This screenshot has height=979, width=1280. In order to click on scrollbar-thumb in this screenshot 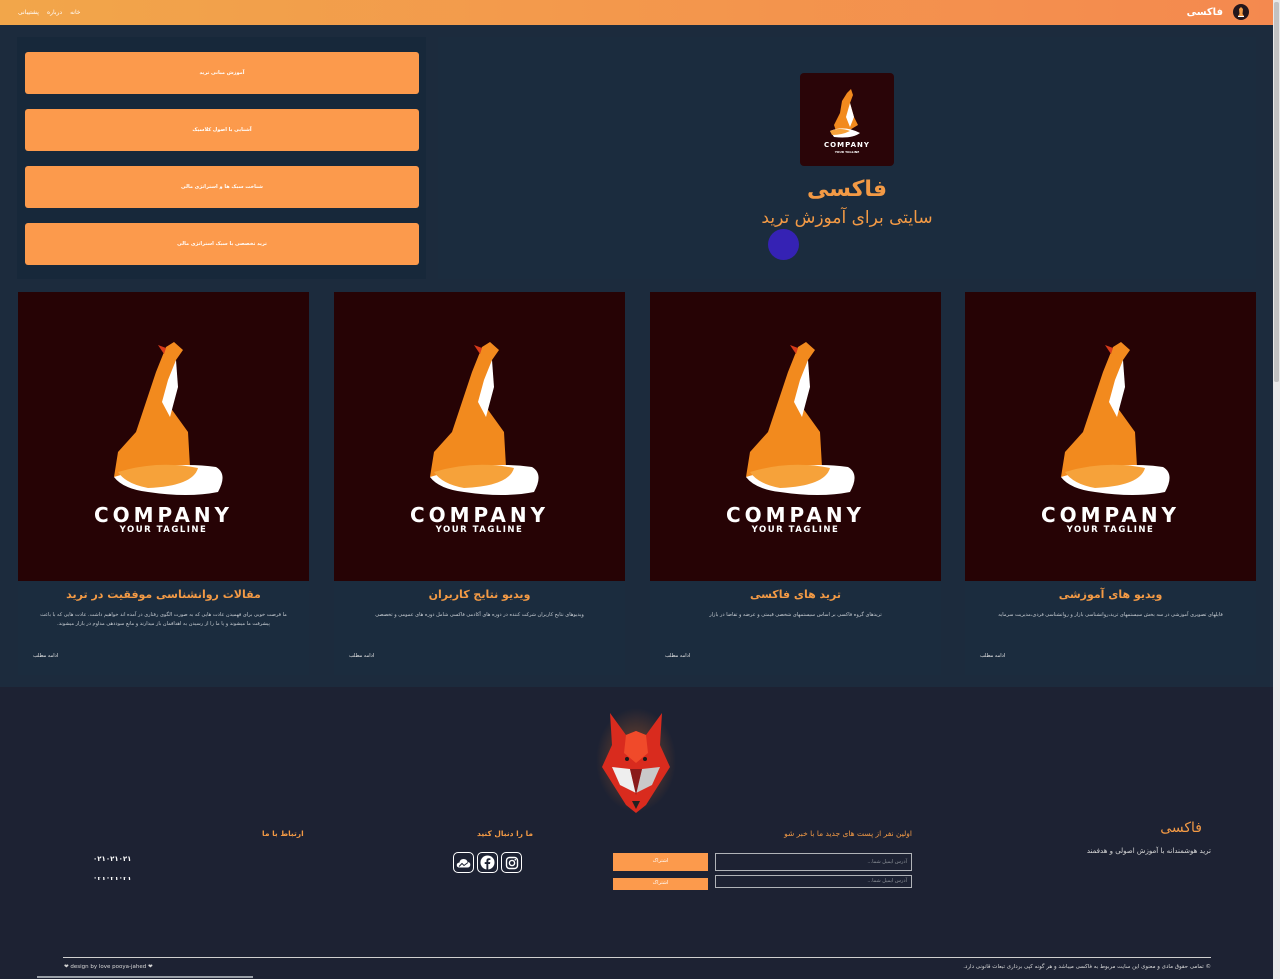, I will do `click(1276, 192)`.